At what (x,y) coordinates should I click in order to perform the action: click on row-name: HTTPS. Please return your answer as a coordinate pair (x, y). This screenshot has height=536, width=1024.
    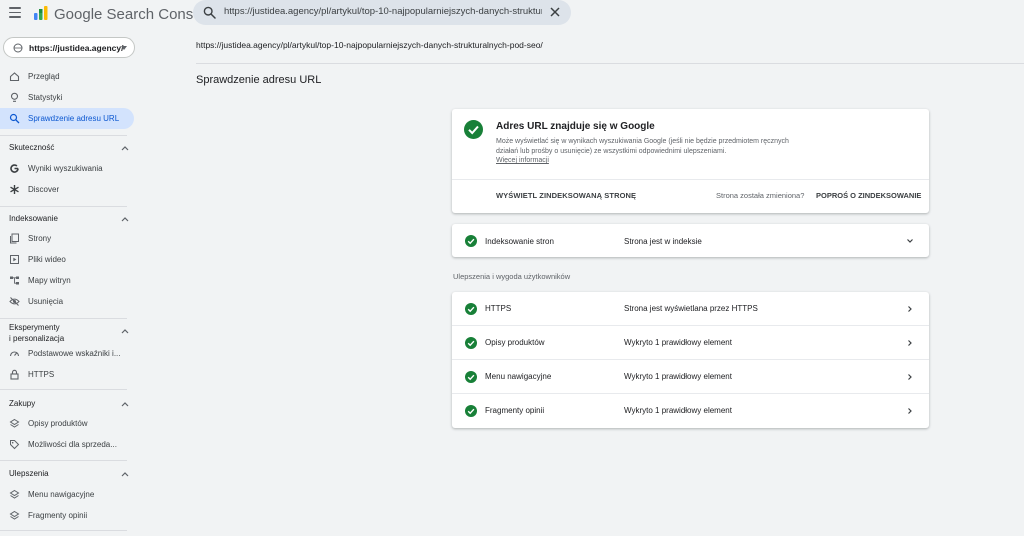
    Looking at the image, I should click on (498, 308).